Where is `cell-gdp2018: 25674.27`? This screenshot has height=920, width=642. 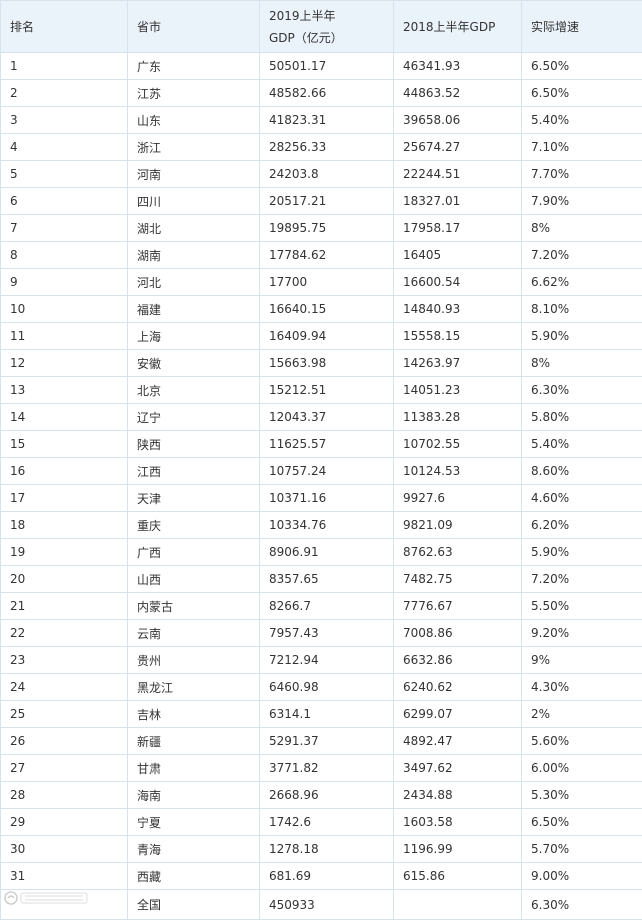
cell-gdp2018: 25674.27 is located at coordinates (458, 147).